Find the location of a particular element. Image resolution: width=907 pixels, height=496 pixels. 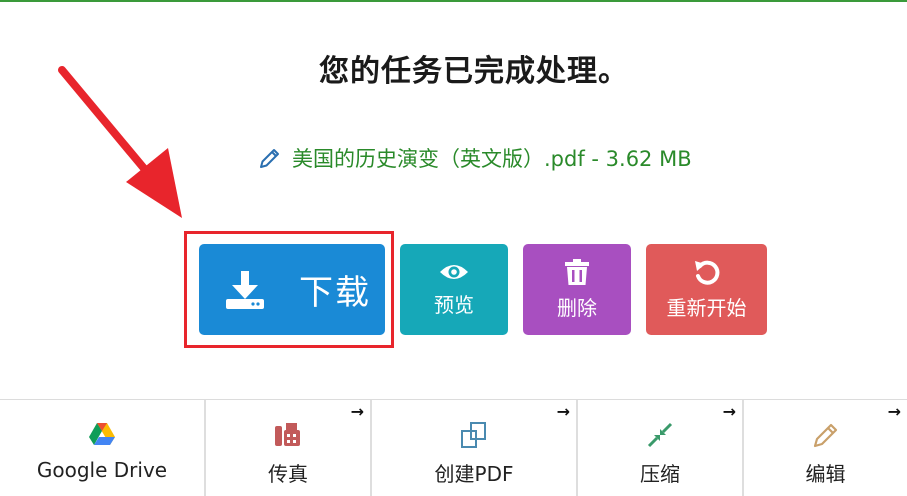

eye-icon is located at coordinates (454, 272).